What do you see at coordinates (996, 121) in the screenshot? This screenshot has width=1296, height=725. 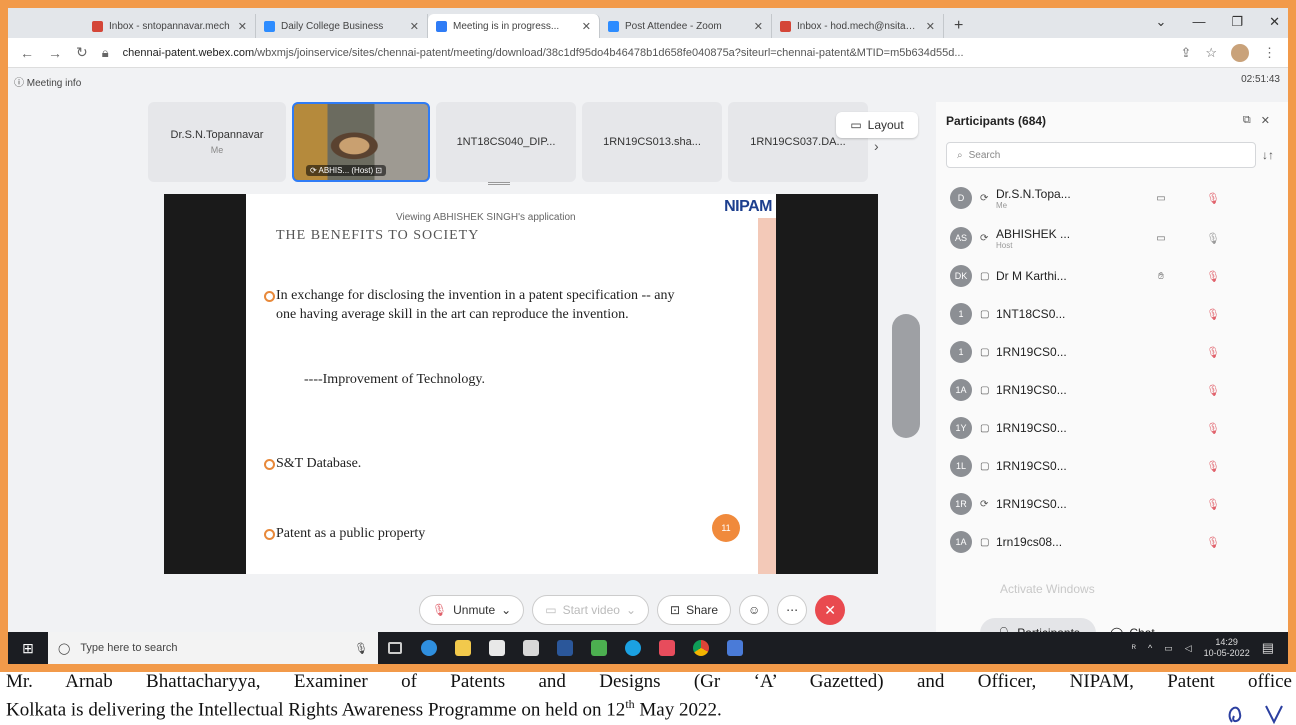 I see `participants-title: Participants (684)` at bounding box center [996, 121].